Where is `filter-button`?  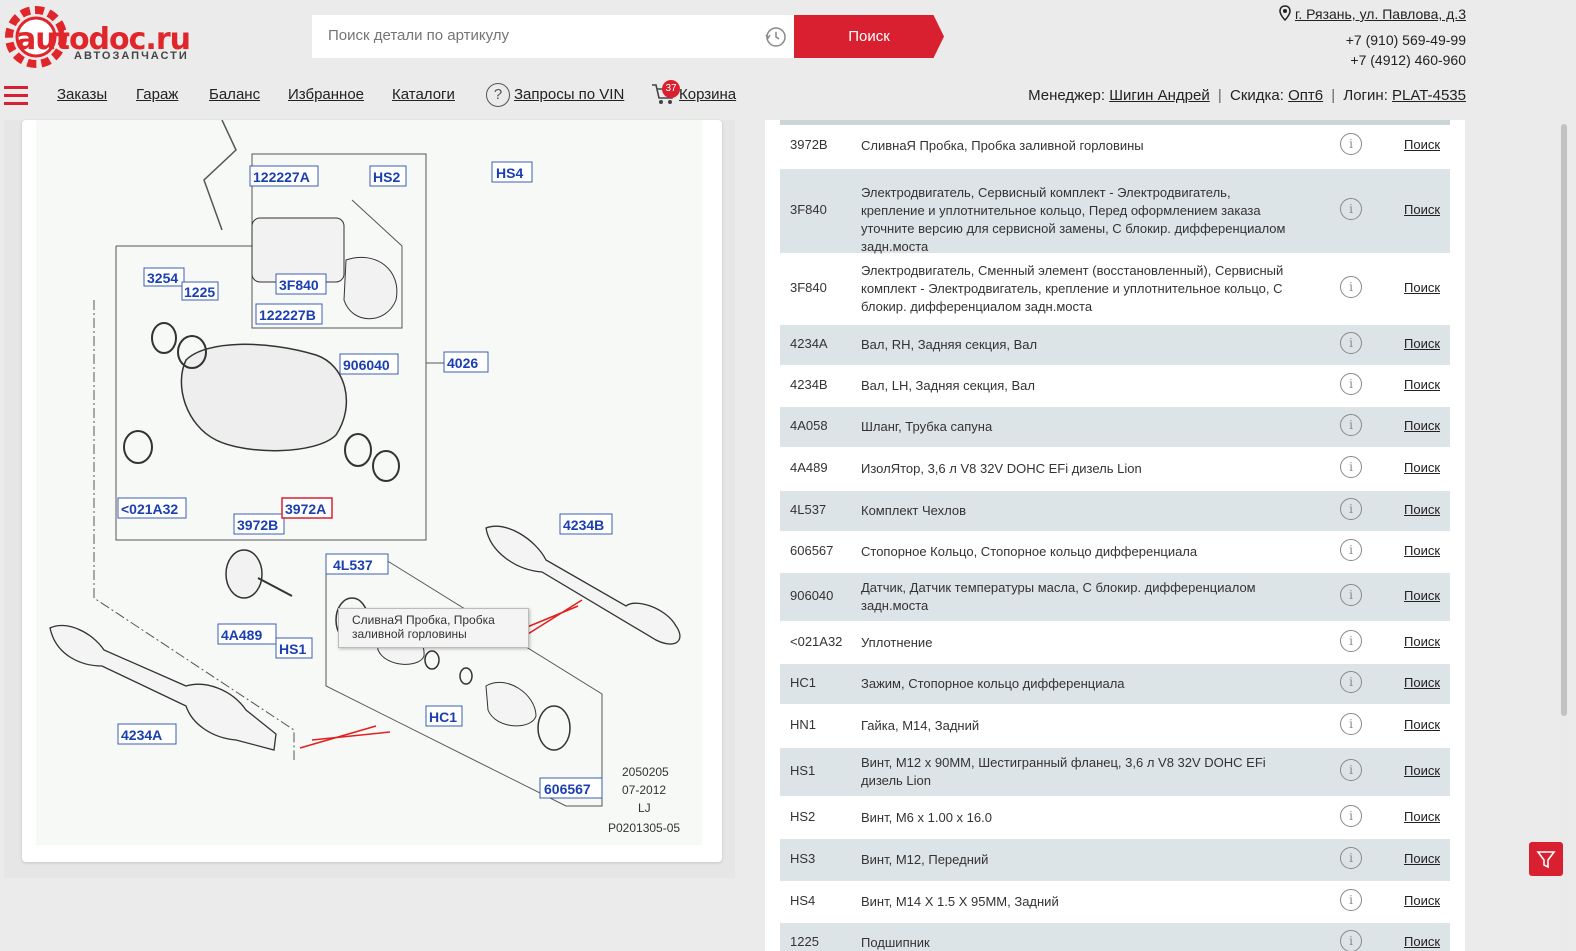
filter-button is located at coordinates (1546, 859).